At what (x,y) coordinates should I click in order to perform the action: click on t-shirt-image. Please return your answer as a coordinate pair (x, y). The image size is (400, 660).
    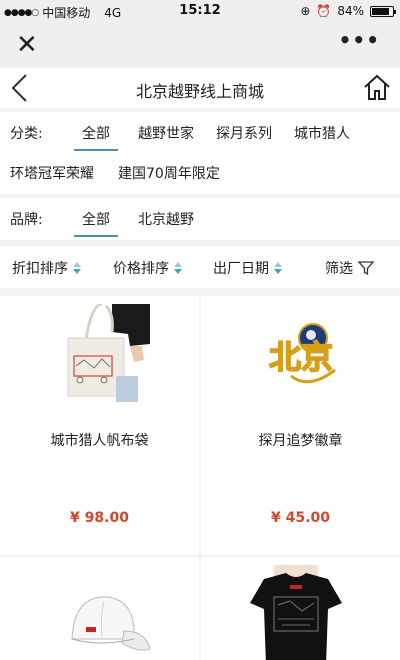
    Looking at the image, I should click on (296, 612).